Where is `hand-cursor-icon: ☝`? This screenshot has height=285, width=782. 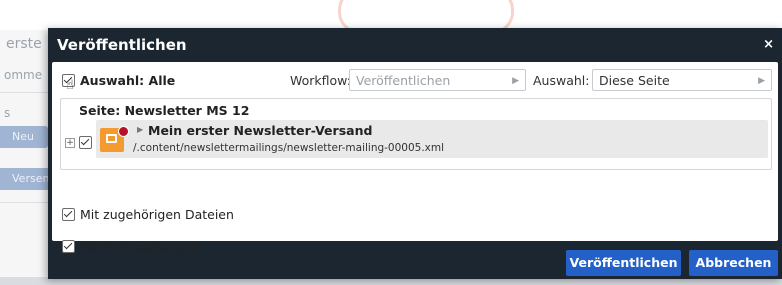
hand-cursor-icon: ☝ is located at coordinates (70, 85).